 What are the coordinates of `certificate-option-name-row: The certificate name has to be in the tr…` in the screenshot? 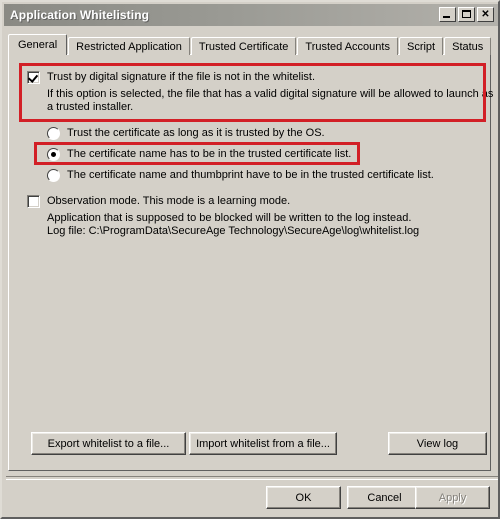 It's located at (199, 154).